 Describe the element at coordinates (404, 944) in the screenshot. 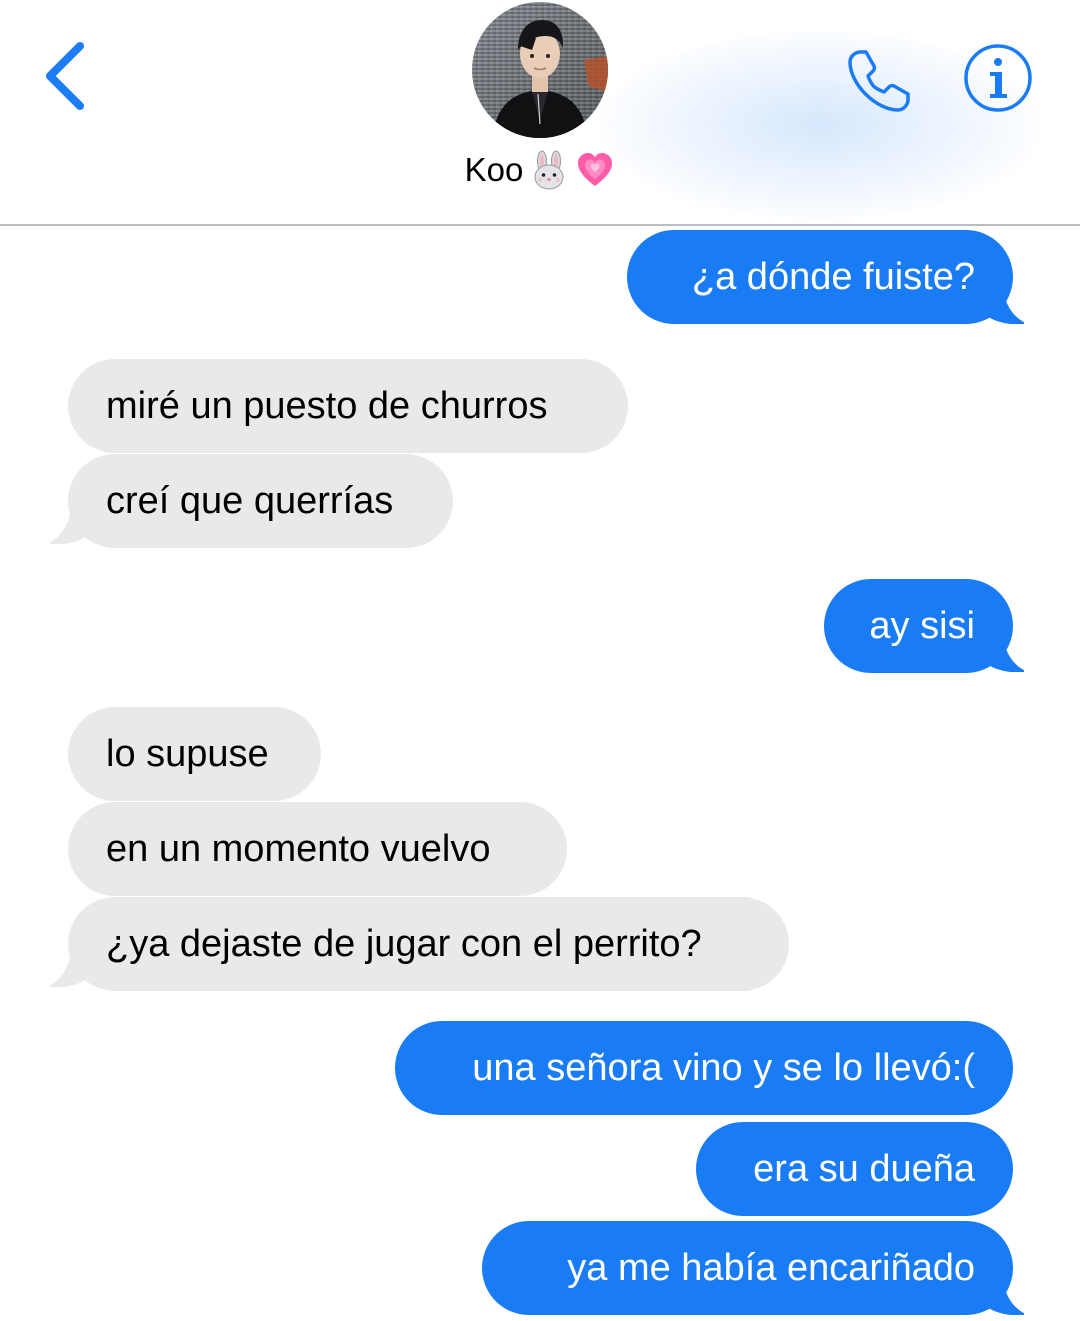

I see `message-text: ¿ya dejaste de jugar con el perrito?` at that location.